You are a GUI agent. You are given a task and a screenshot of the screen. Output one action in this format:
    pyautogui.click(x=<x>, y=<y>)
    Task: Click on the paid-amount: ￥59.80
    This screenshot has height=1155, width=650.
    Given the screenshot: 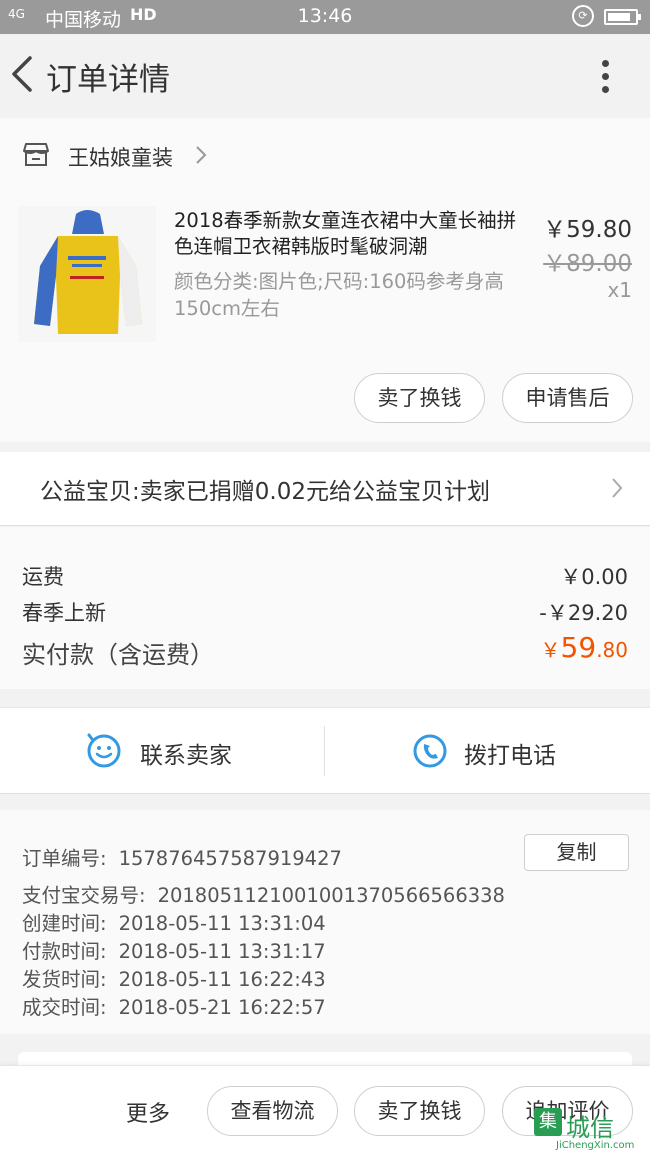 What is the action you would take?
    pyautogui.click(x=584, y=647)
    